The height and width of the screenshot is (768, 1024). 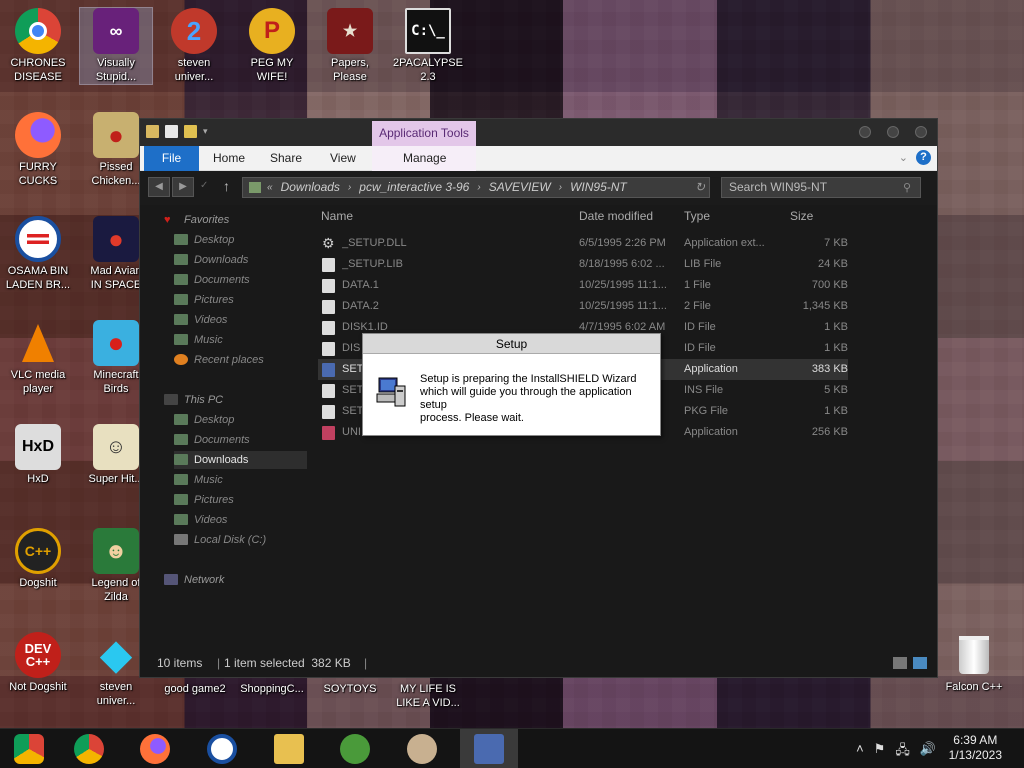 What do you see at coordinates (171, 131) in the screenshot?
I see `properties-icon` at bounding box center [171, 131].